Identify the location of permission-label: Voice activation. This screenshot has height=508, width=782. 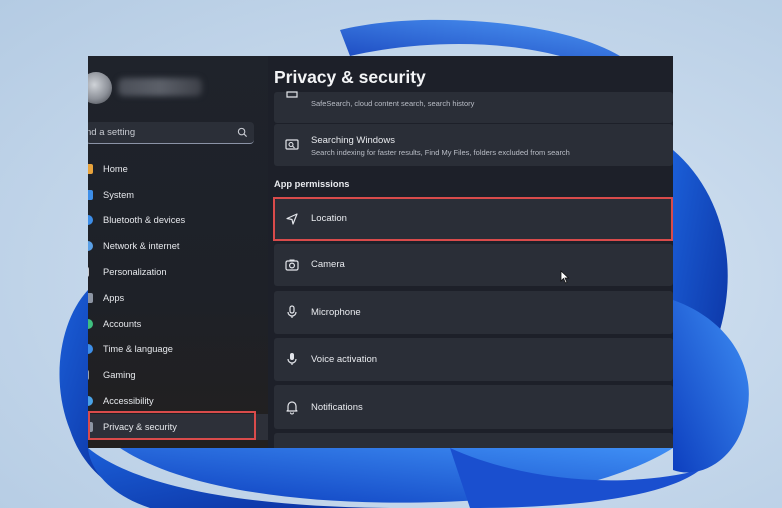
(344, 359).